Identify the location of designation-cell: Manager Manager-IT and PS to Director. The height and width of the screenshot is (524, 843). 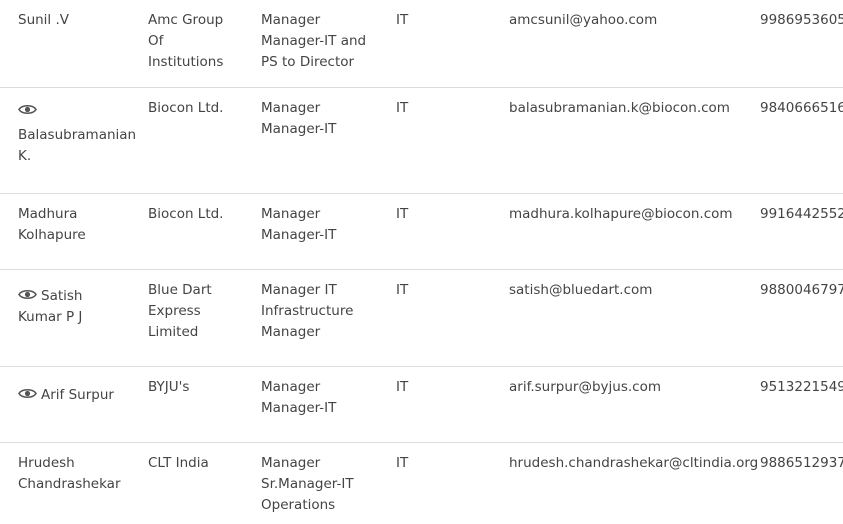
(326, 41).